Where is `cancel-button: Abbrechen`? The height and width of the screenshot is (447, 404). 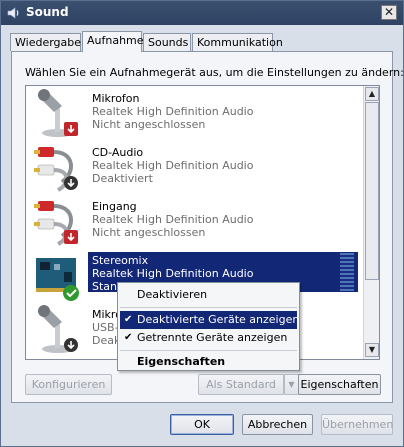
cancel-button: Abbrechen is located at coordinates (277, 424).